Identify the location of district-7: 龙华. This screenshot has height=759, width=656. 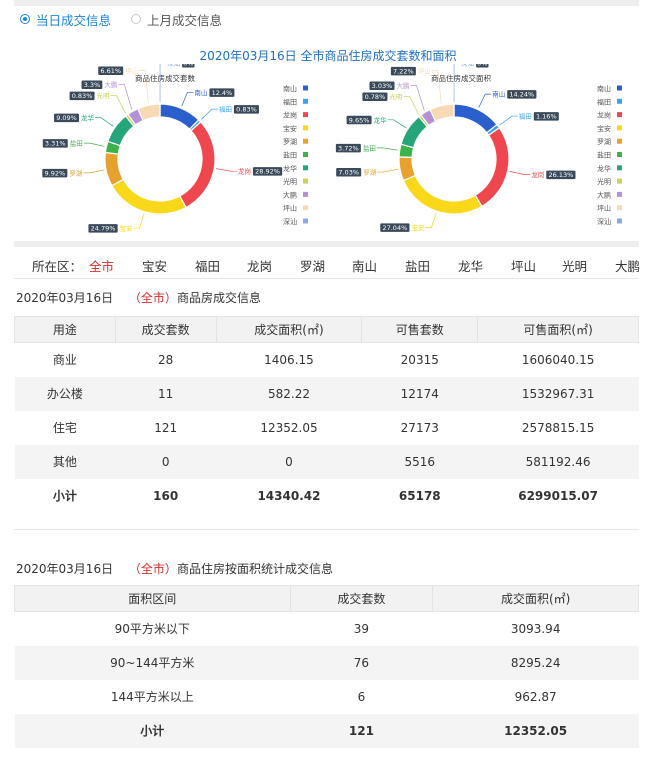
(470, 265).